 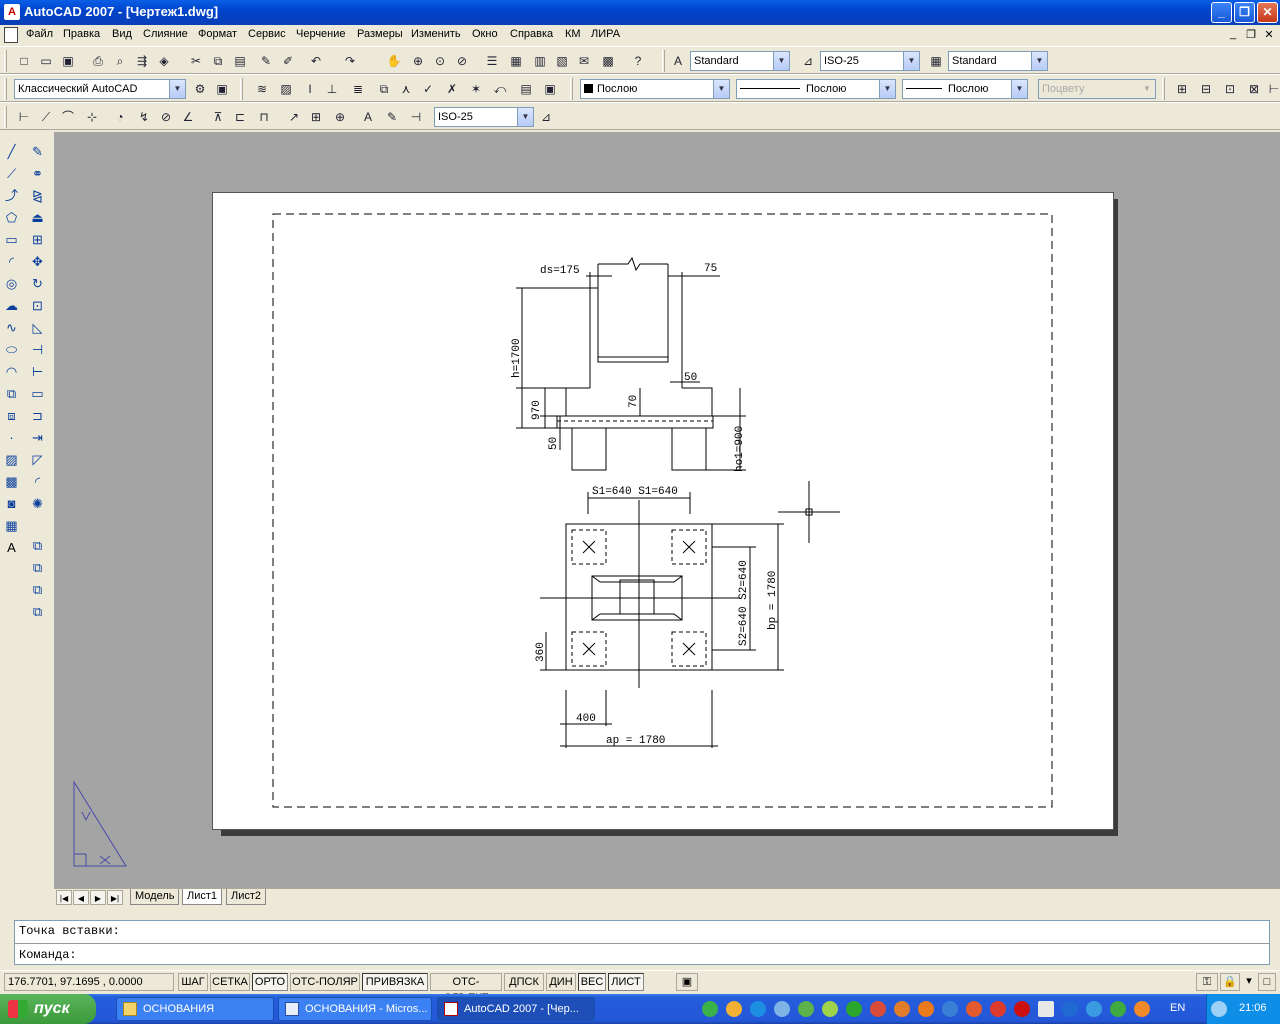 What do you see at coordinates (1206, 89) in the screenshot?
I see `ucs-world-icon: ⊟` at bounding box center [1206, 89].